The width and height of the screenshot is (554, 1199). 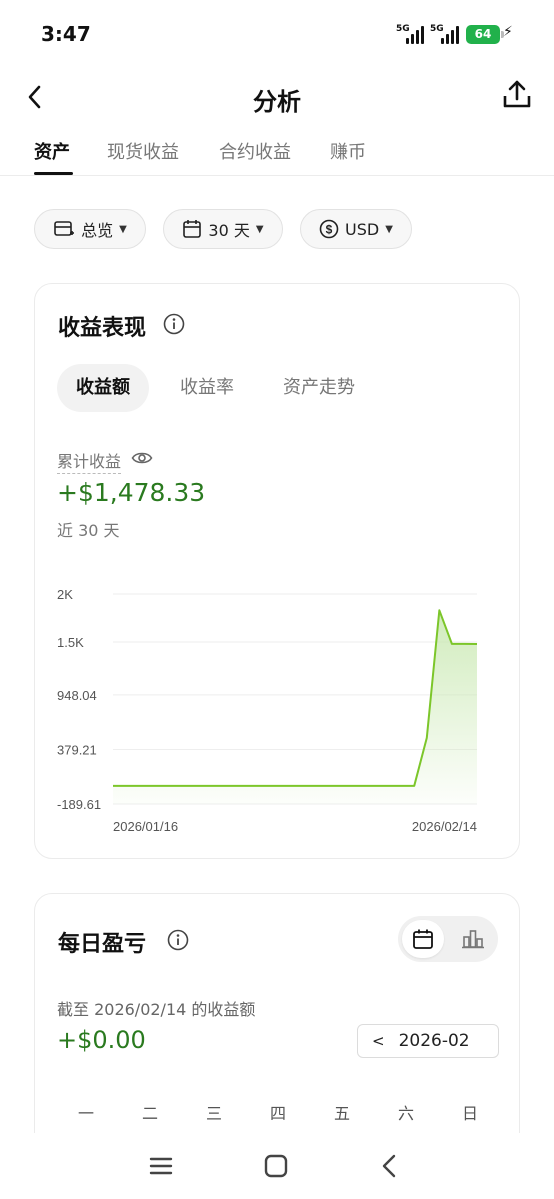 What do you see at coordinates (229, 230) in the screenshot?
I see `range-label: 30 天` at bounding box center [229, 230].